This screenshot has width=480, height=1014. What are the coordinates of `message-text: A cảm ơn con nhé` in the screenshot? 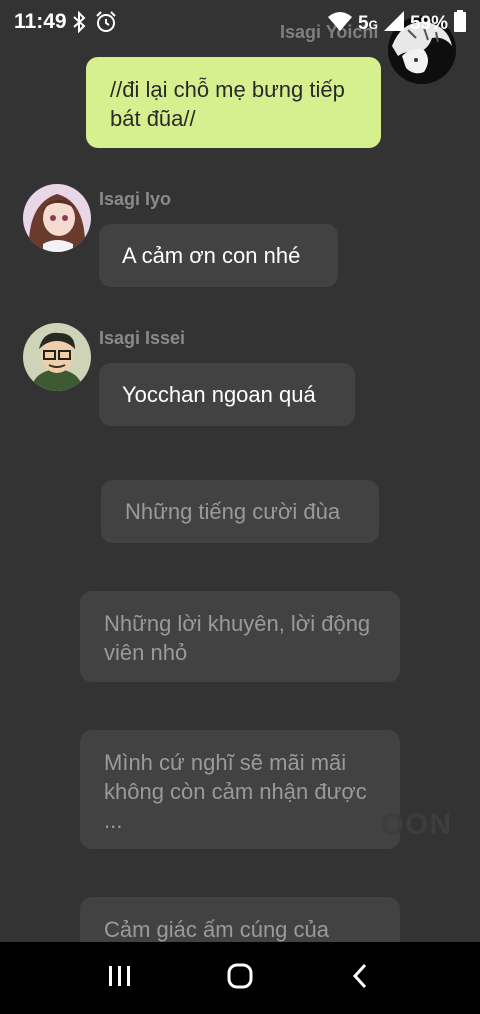 It's located at (211, 255).